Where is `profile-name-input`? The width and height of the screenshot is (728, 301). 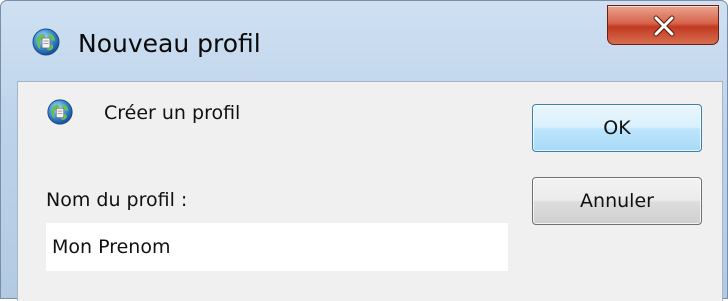 profile-name-input is located at coordinates (277, 247).